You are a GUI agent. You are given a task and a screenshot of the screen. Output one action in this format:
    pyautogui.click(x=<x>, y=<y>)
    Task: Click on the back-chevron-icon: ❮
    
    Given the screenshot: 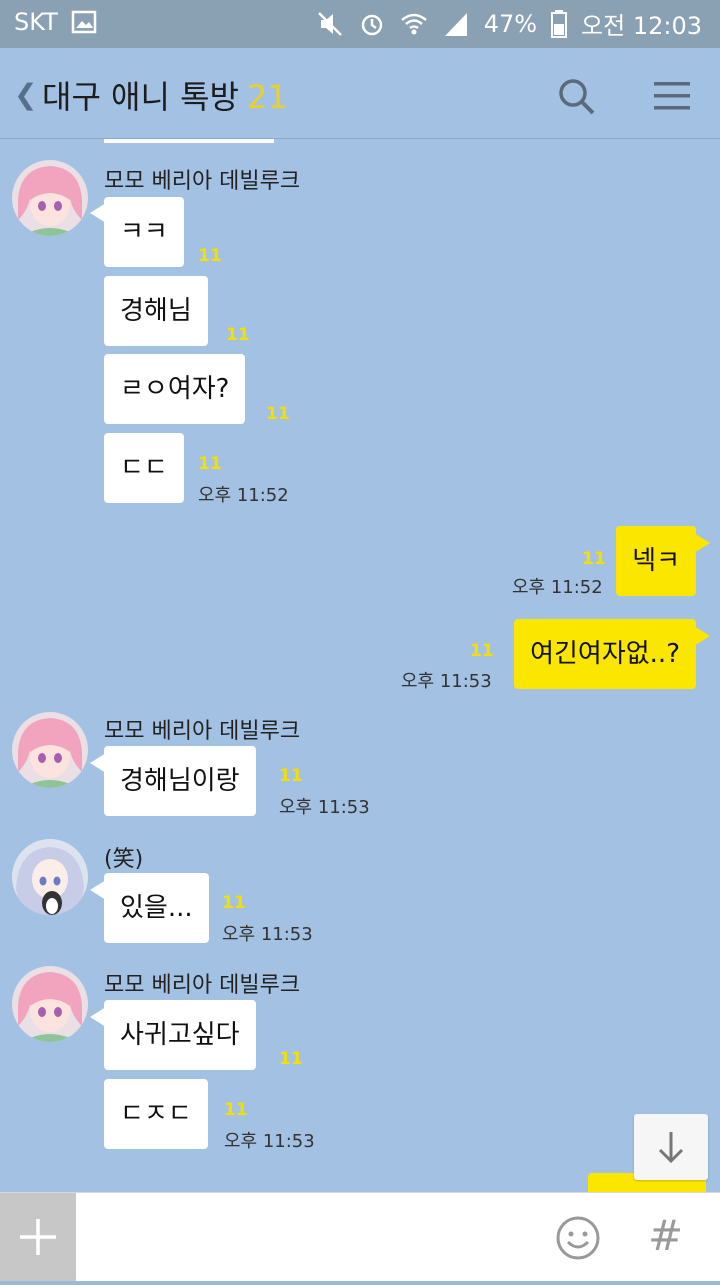 What is the action you would take?
    pyautogui.click(x=25, y=94)
    